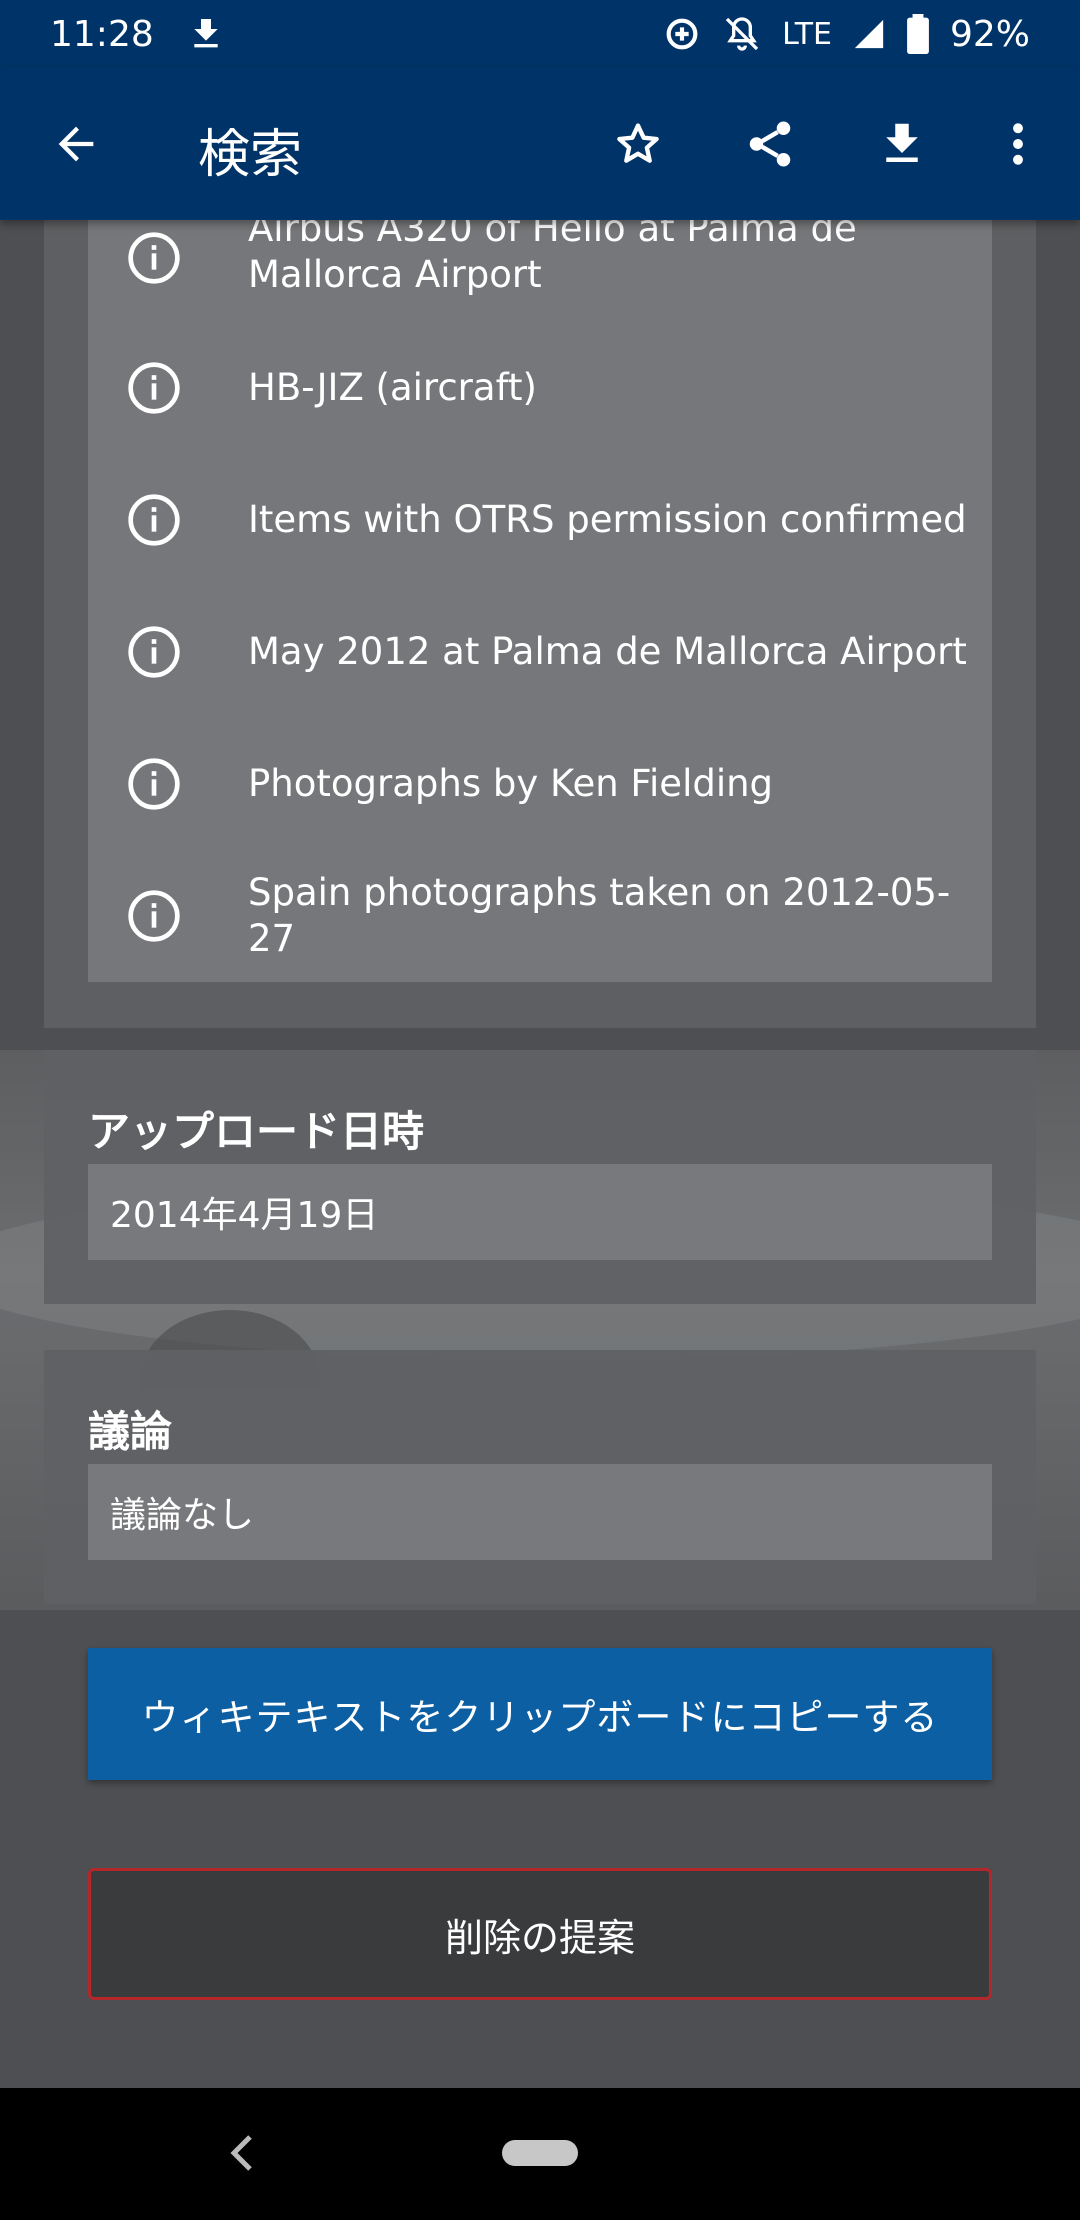 This screenshot has width=1080, height=2220. I want to click on signal-icon, so click(869, 34).